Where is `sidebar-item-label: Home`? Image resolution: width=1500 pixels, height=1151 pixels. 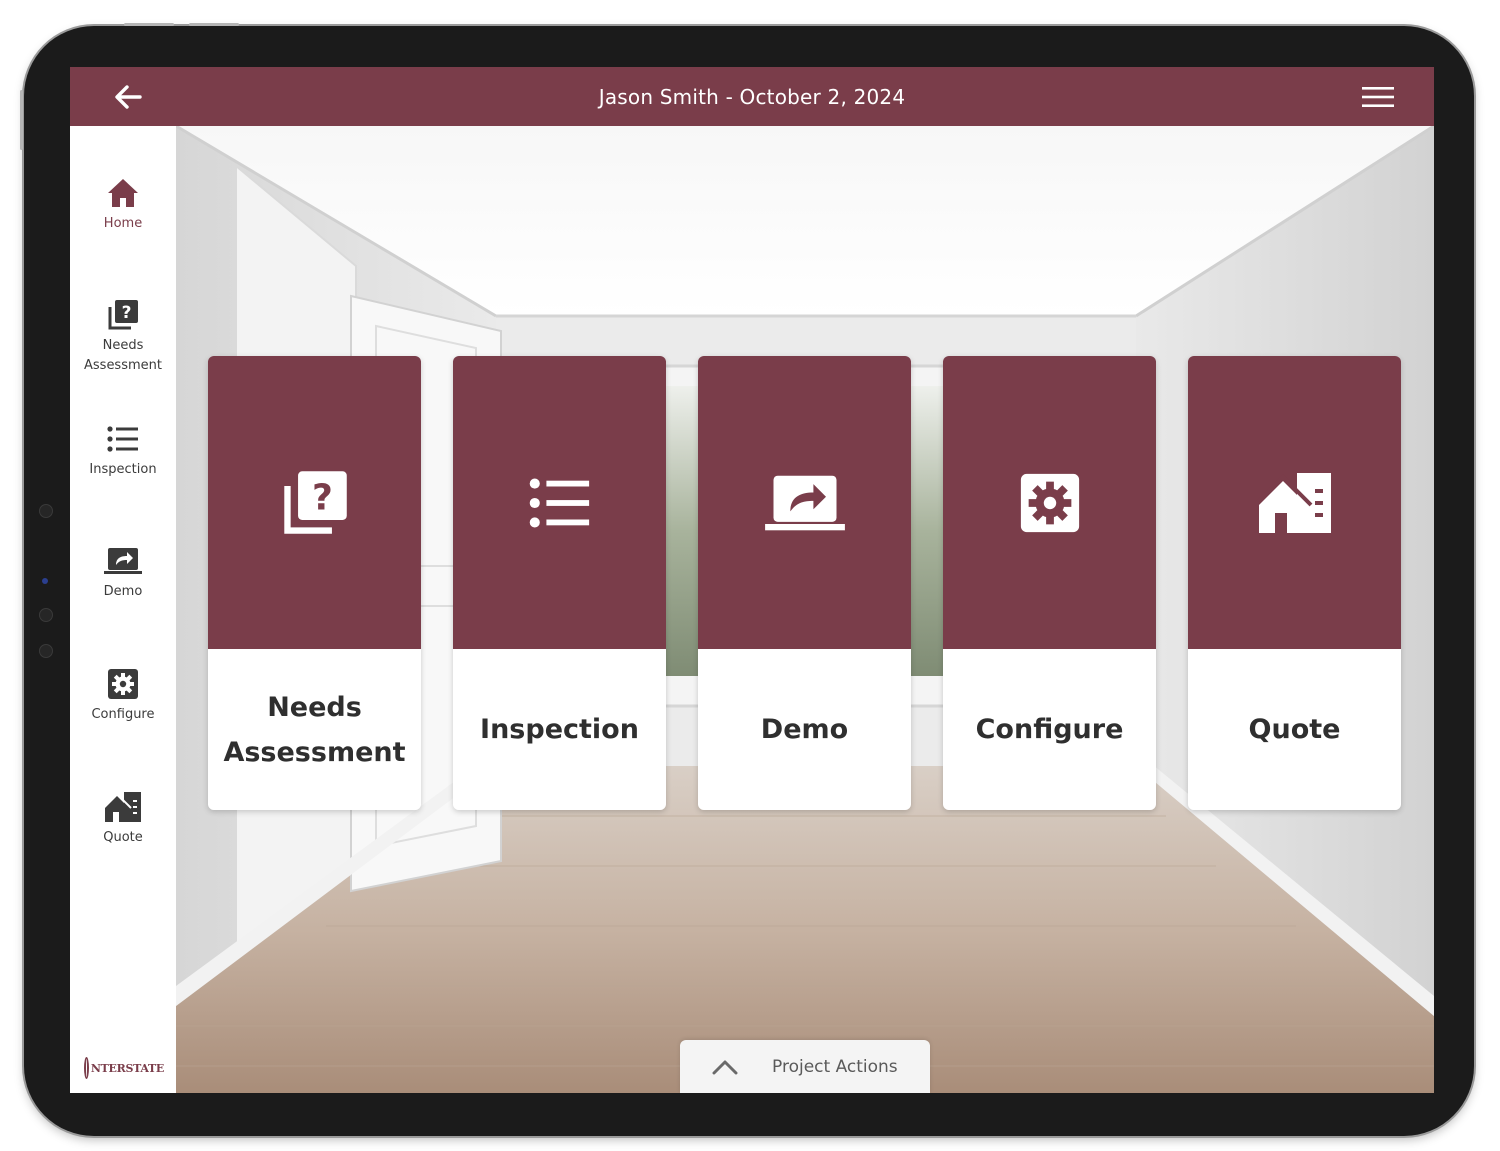
sidebar-item-label: Home is located at coordinates (123, 223).